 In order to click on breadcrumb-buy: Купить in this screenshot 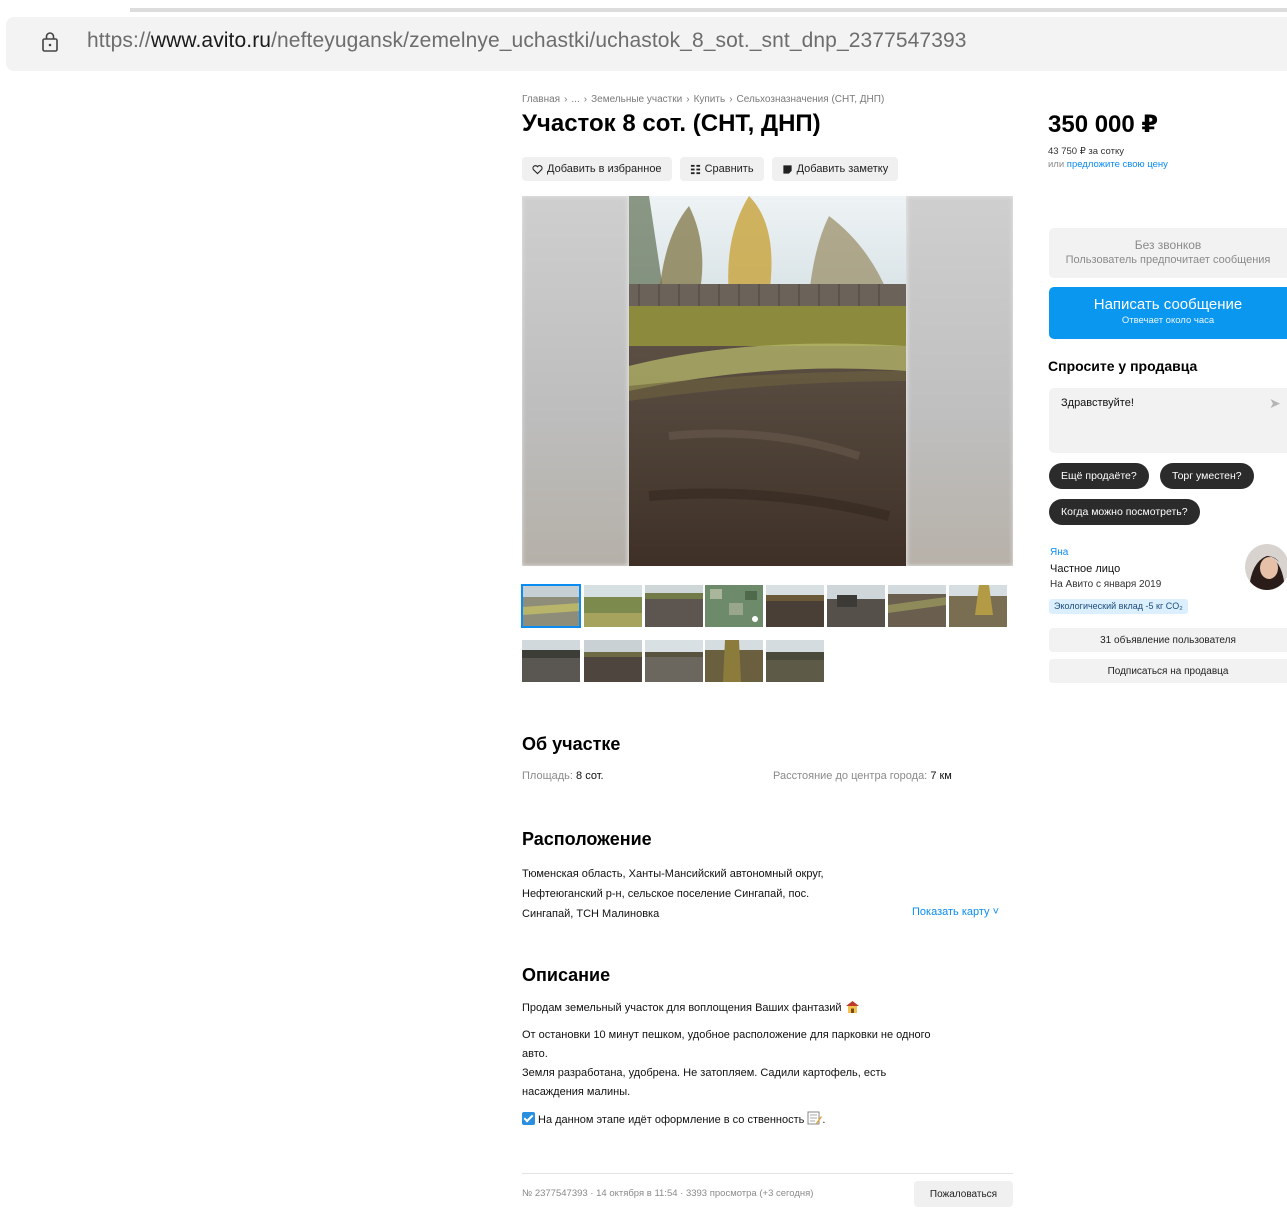, I will do `click(710, 99)`.